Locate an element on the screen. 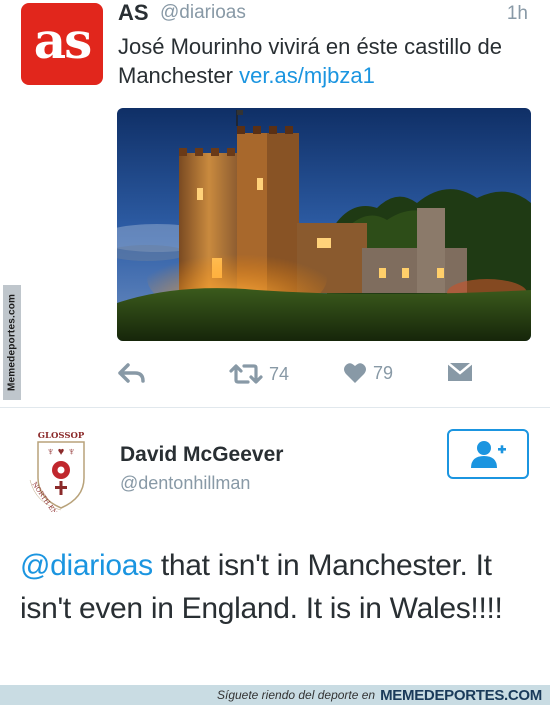  retweet-button: 74 is located at coordinates (259, 374).